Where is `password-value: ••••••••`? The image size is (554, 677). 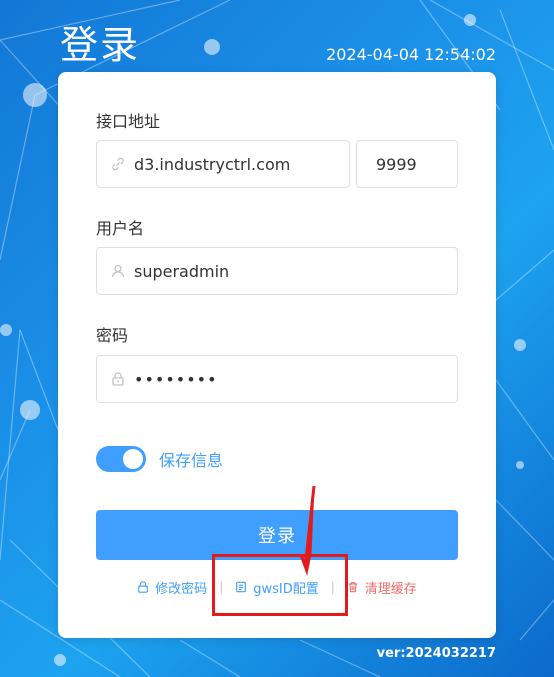 password-value: •••••••• is located at coordinates (176, 379).